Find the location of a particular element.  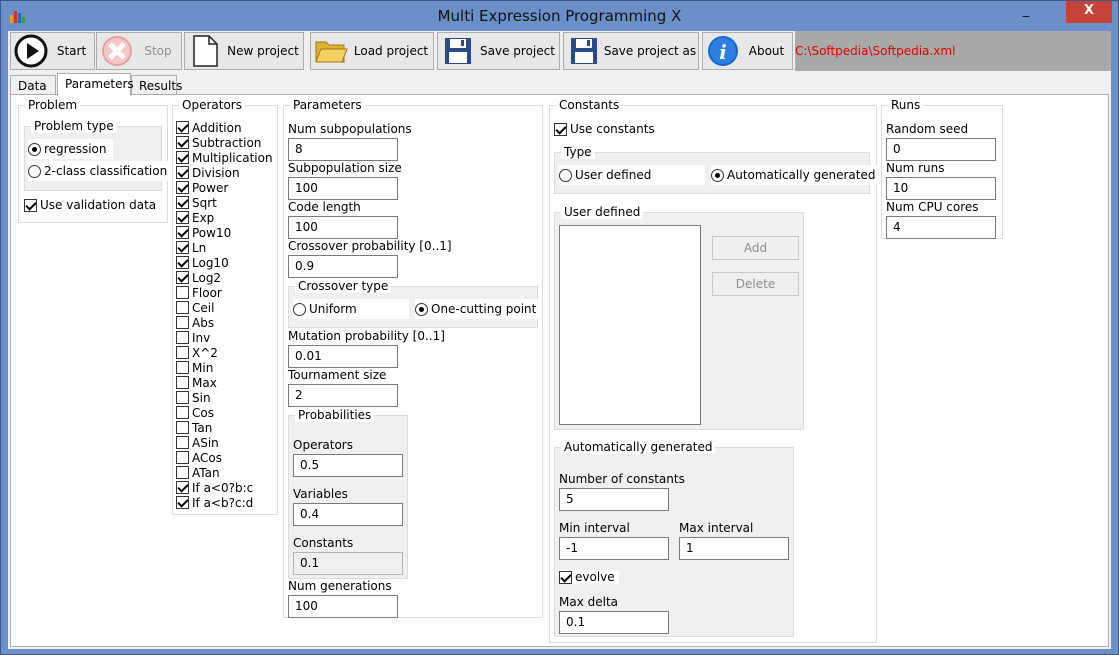

code-length-input: 100 is located at coordinates (343, 227).